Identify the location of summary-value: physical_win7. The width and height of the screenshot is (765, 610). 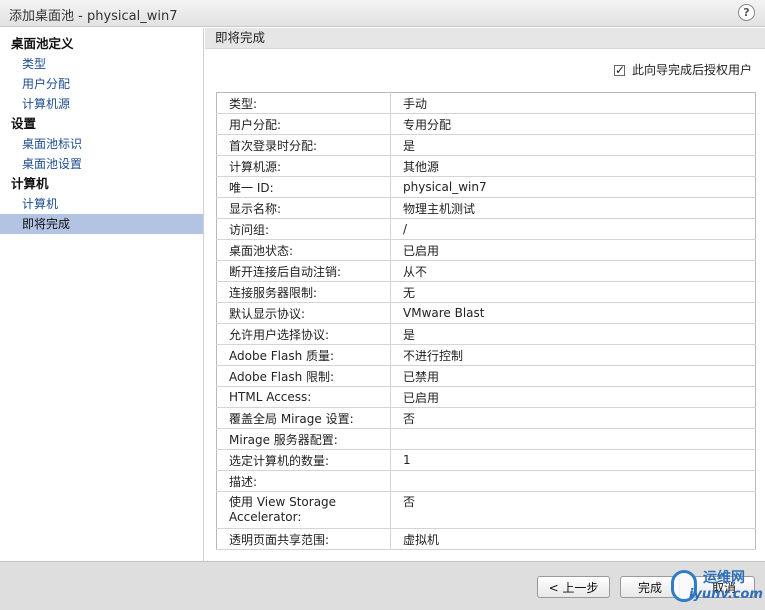
(573, 187).